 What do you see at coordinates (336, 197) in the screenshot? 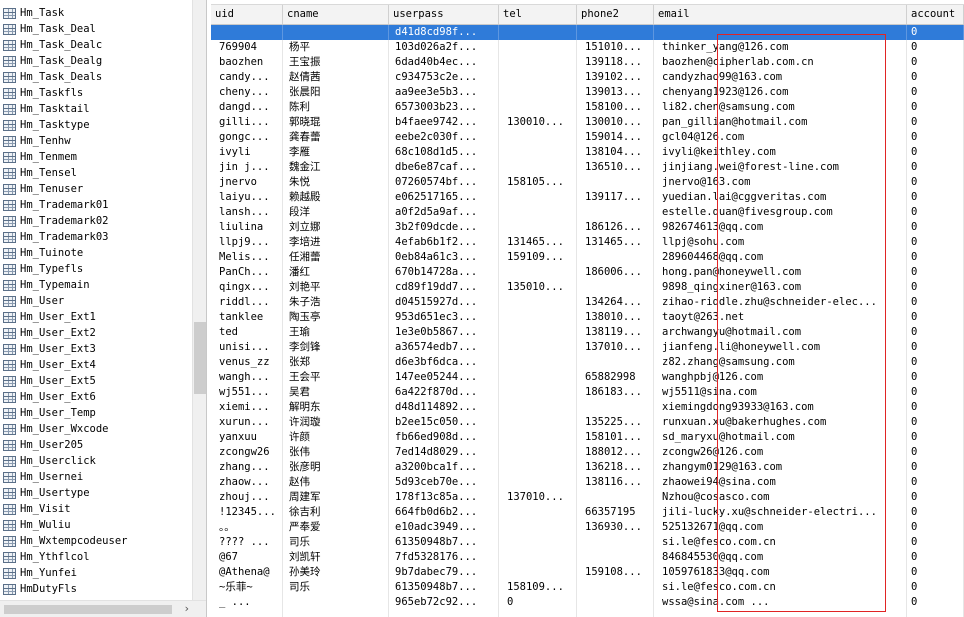
I see `cell-cname: 赖越殿` at bounding box center [336, 197].